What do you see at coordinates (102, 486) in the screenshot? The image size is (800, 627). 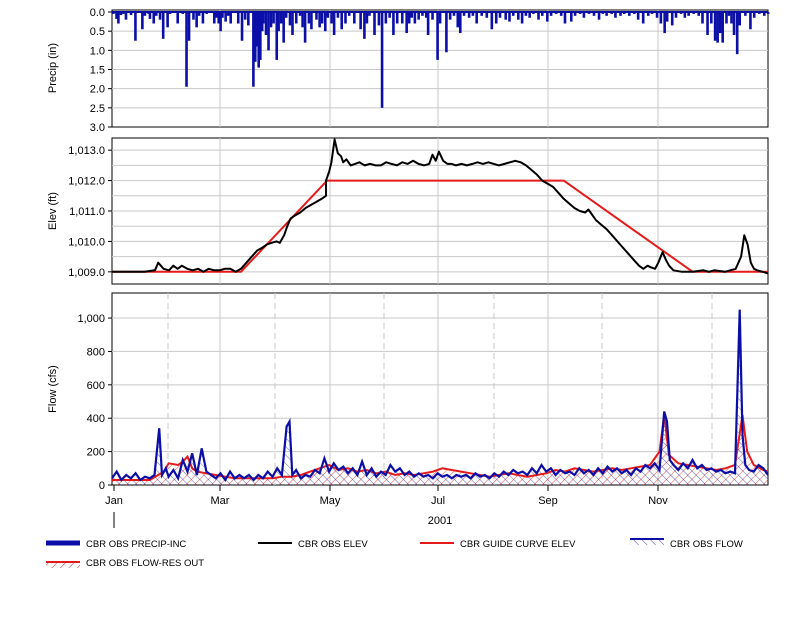 I see `y-tick-label: 0` at bounding box center [102, 486].